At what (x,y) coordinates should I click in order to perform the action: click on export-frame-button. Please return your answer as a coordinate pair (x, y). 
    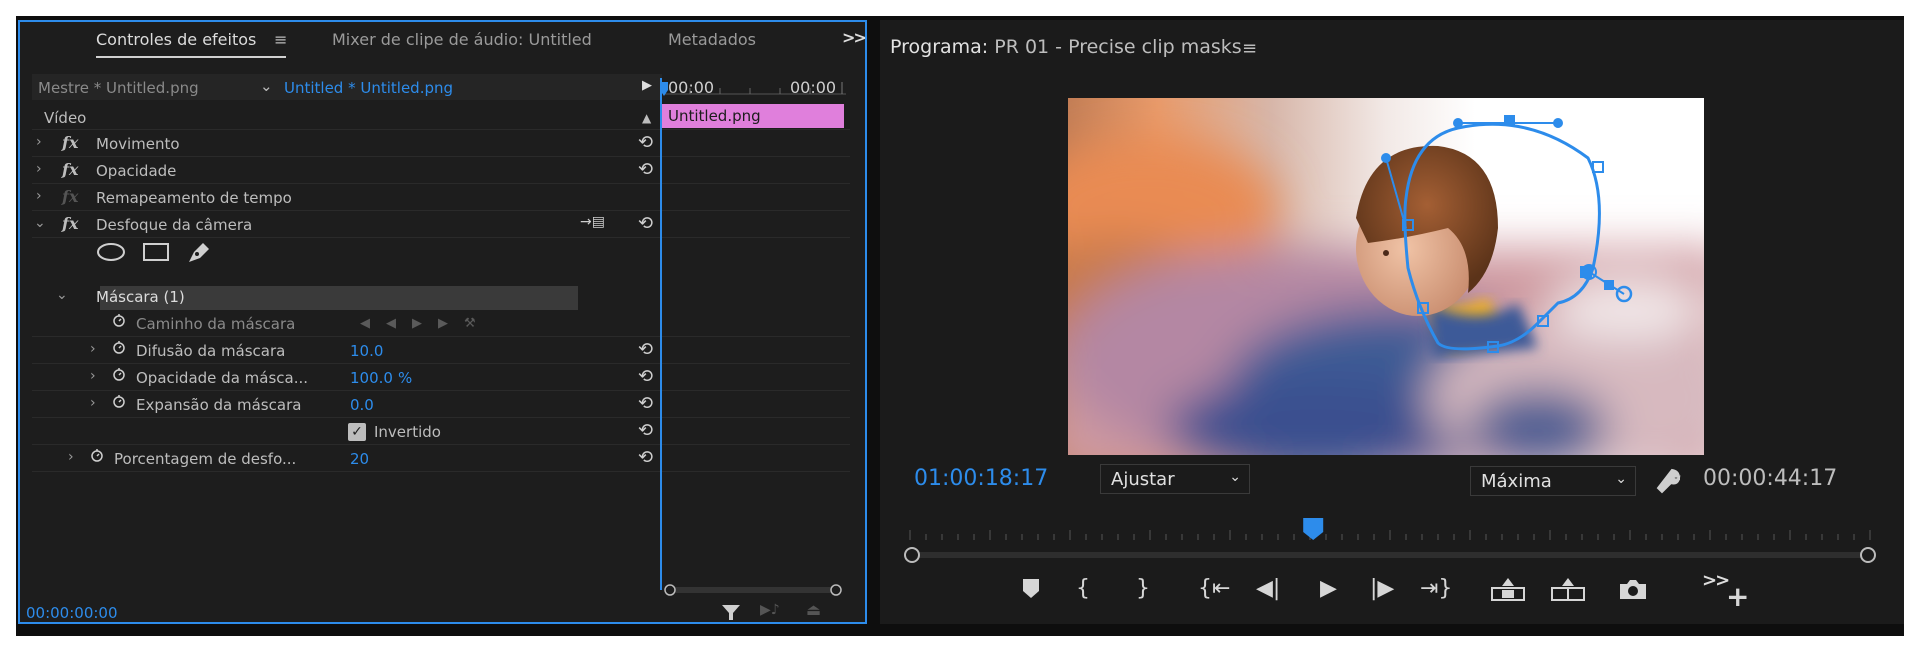
    Looking at the image, I should click on (1633, 592).